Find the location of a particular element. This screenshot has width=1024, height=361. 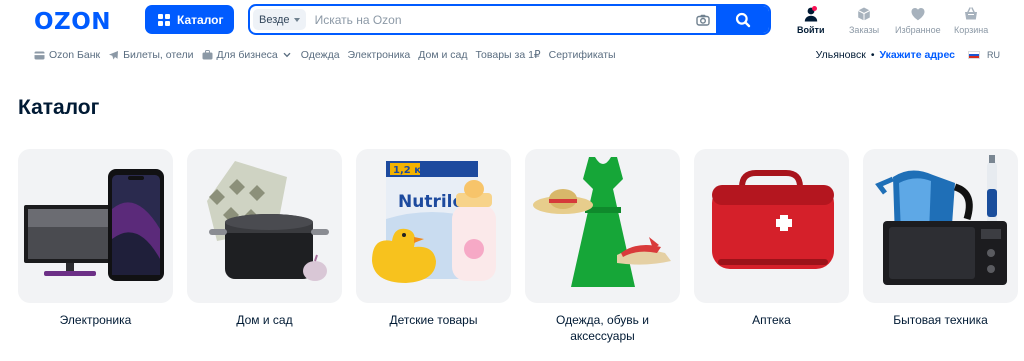

clothing-image is located at coordinates (602, 226).